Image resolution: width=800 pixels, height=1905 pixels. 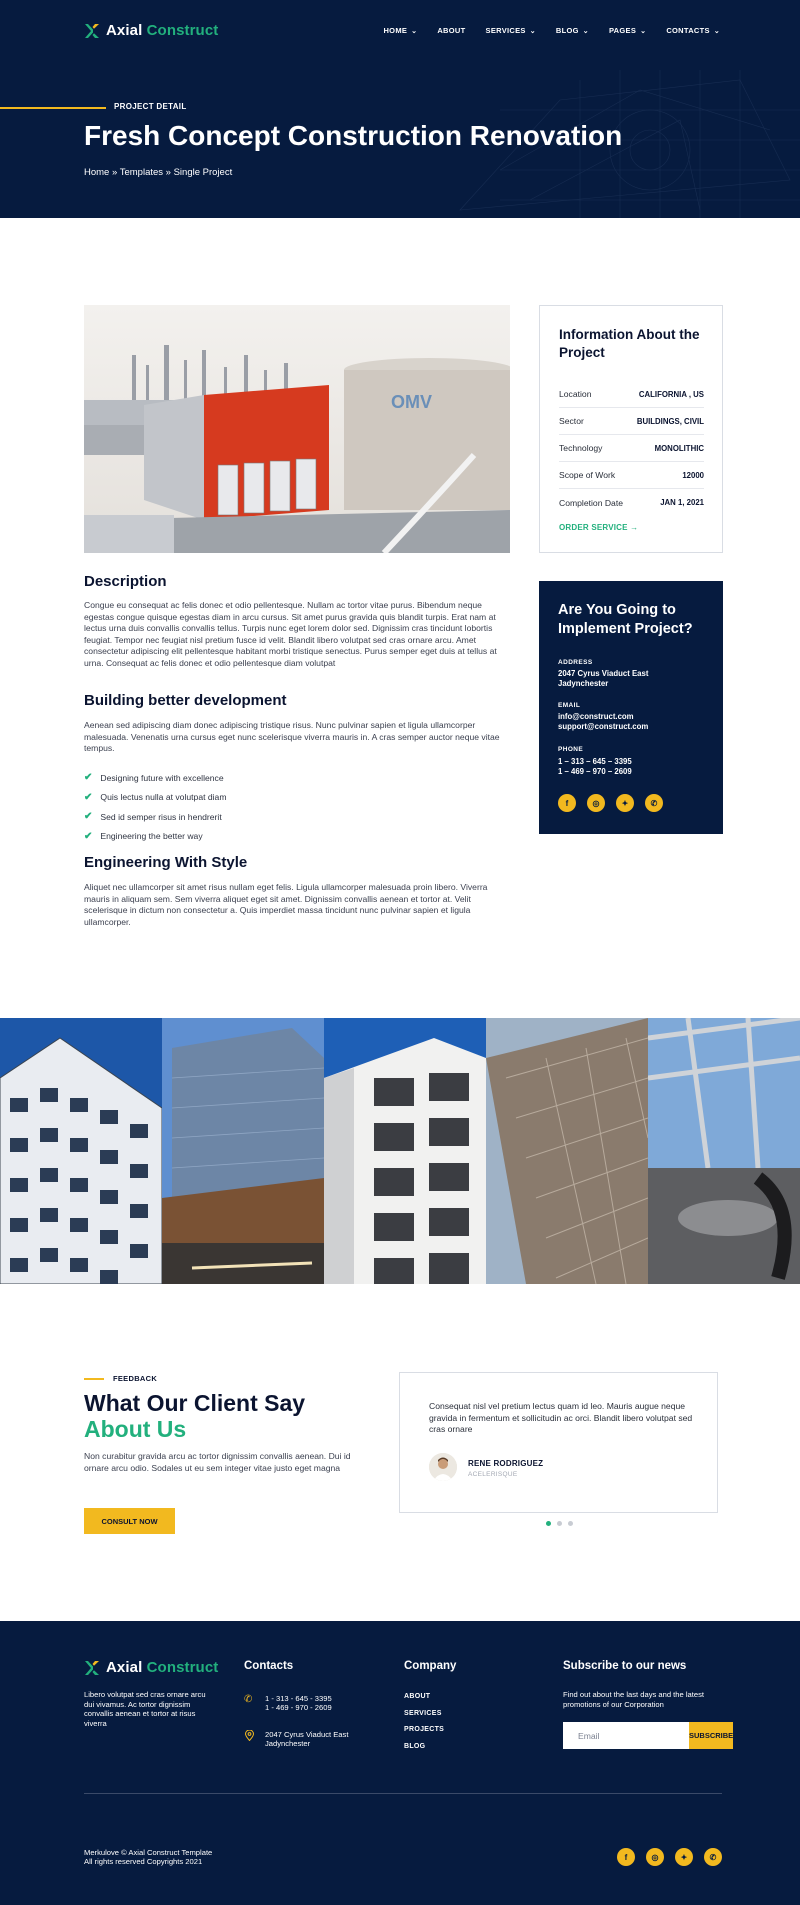 What do you see at coordinates (626, 1735) in the screenshot?
I see `email-field` at bounding box center [626, 1735].